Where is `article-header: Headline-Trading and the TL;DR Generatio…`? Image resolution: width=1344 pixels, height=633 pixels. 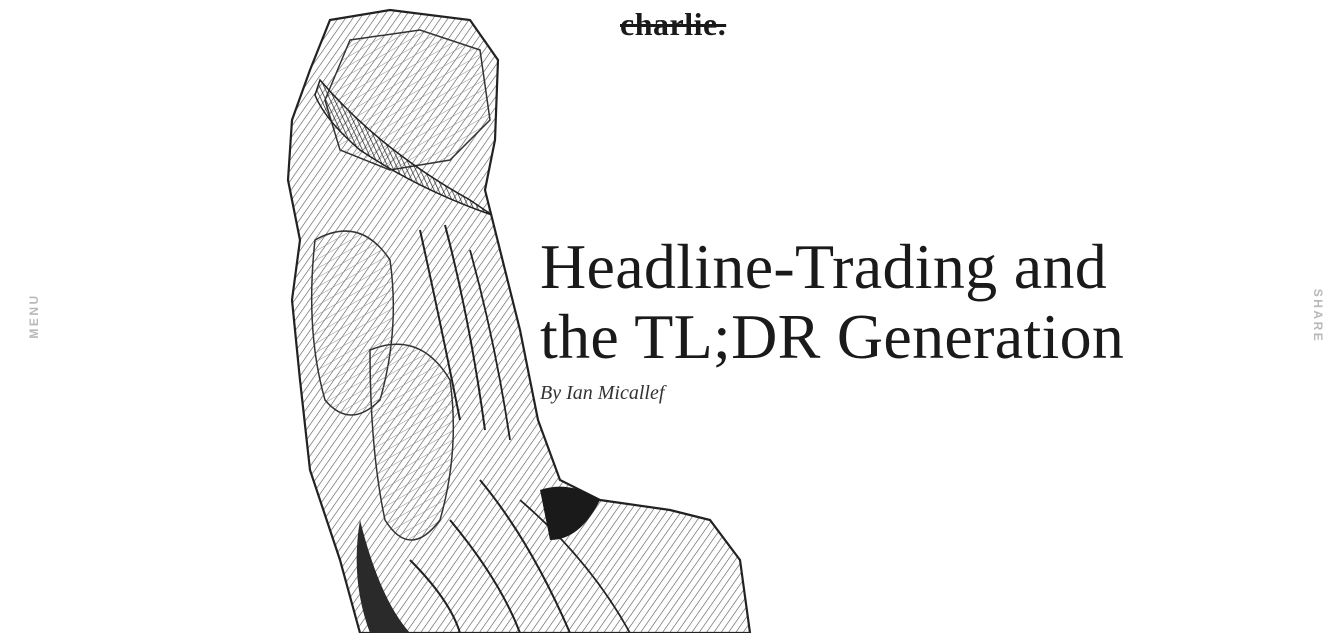 article-header: Headline-Trading and the TL;DR Generatio… is located at coordinates (890, 318).